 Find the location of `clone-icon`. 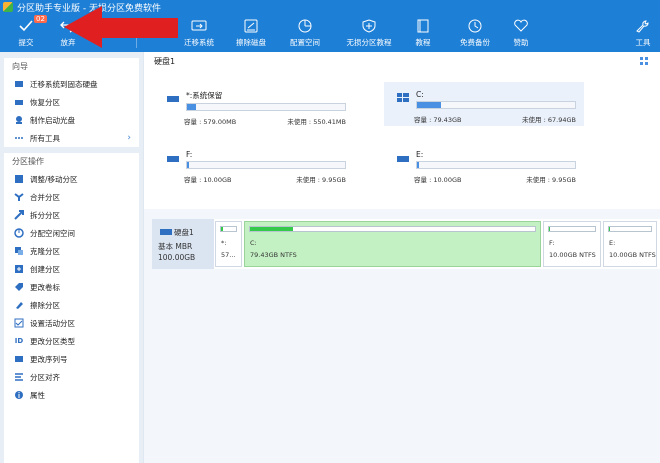

clone-icon is located at coordinates (19, 251).